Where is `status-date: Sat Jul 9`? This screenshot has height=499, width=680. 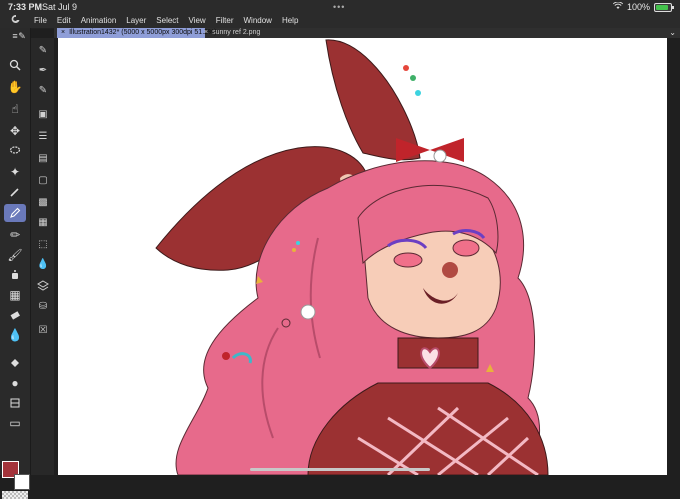
status-date: Sat Jul 9 is located at coordinates (60, 7).